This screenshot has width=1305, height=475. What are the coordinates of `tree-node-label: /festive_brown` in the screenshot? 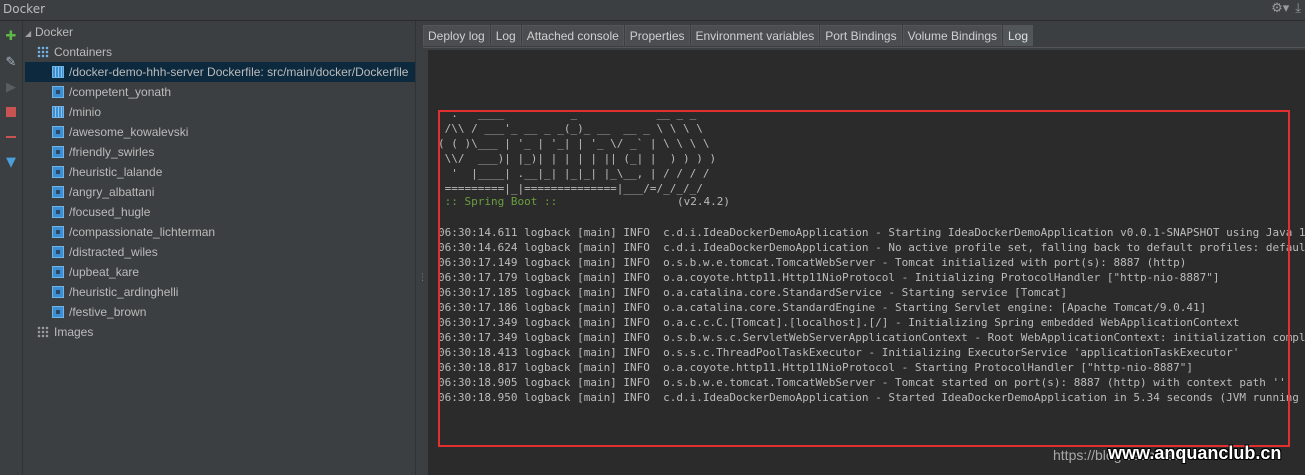 It's located at (108, 312).